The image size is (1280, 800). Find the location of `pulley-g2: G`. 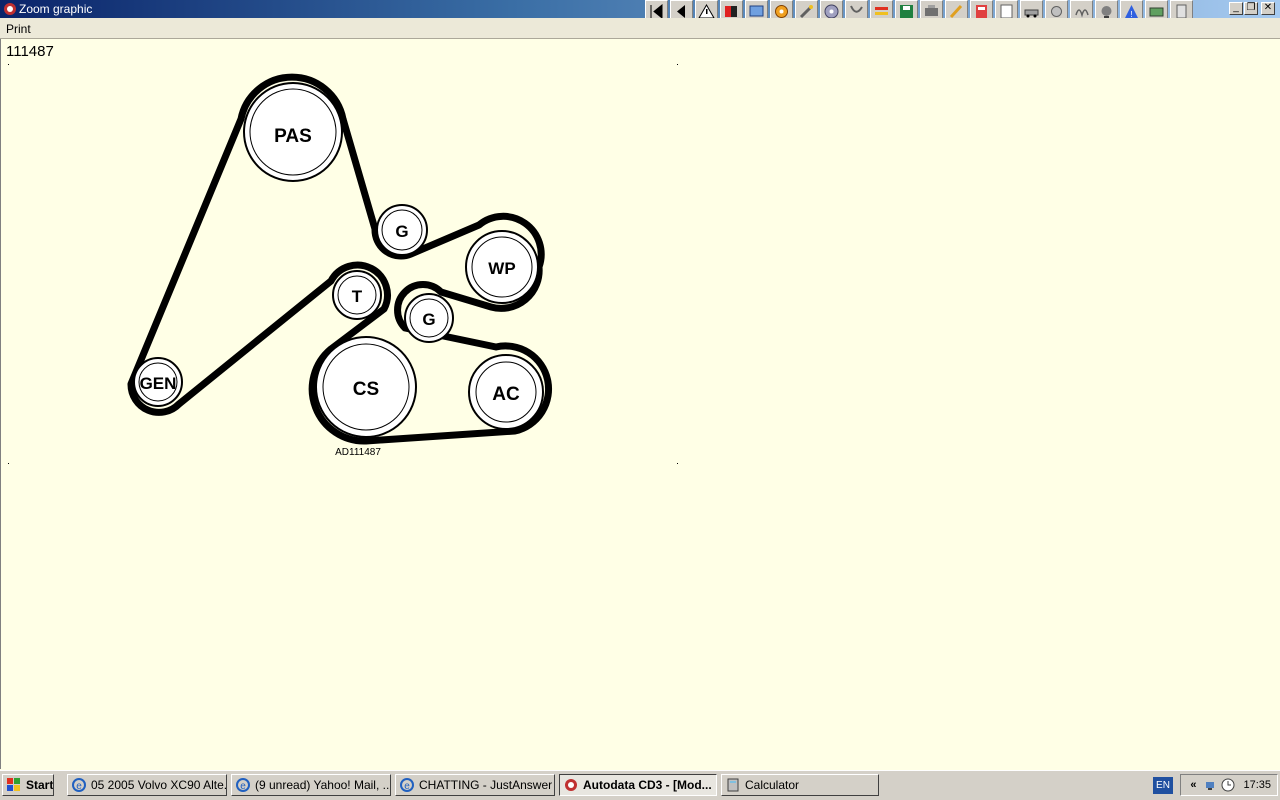

pulley-g2: G is located at coordinates (429, 318).